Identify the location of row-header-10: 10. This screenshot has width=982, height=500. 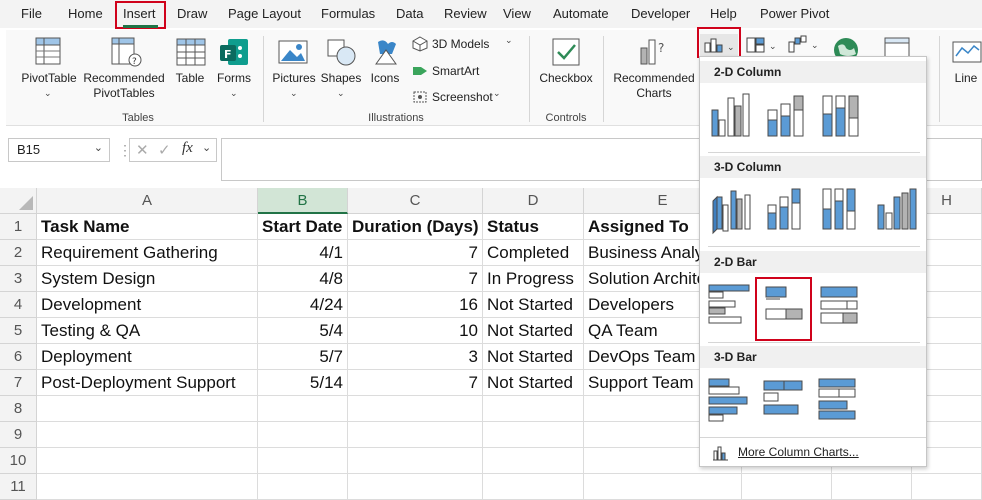
(18, 461).